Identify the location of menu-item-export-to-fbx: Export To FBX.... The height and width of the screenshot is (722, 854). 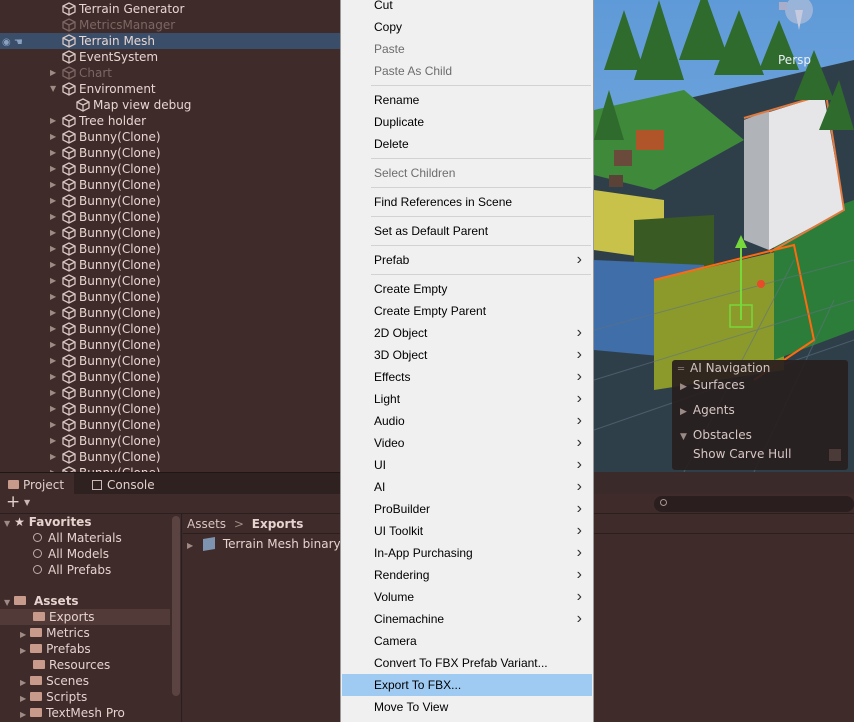
(467, 685).